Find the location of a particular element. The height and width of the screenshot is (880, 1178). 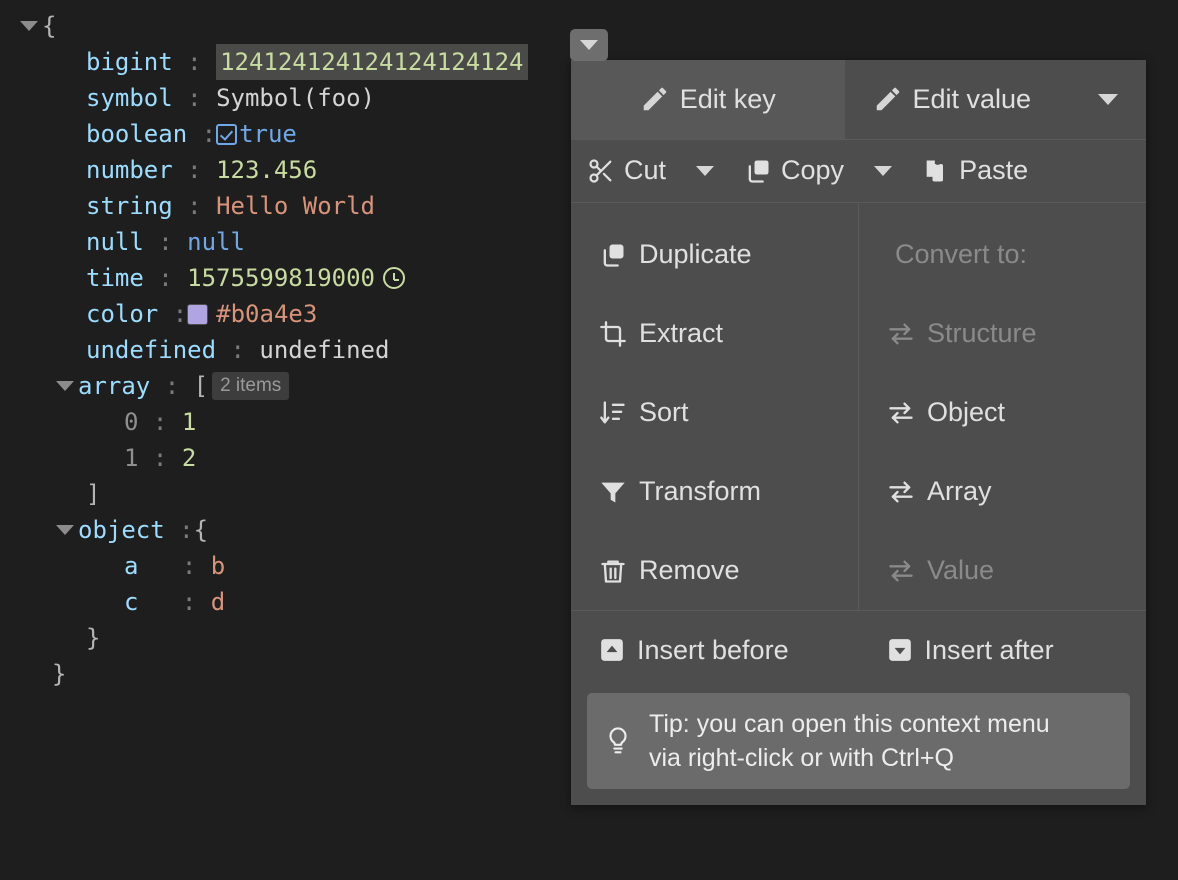

array-value-1: 2 is located at coordinates (189, 458).